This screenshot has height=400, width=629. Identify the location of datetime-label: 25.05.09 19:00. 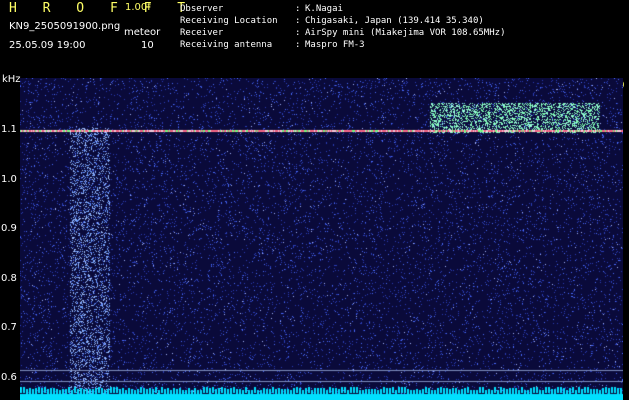
(47, 45).